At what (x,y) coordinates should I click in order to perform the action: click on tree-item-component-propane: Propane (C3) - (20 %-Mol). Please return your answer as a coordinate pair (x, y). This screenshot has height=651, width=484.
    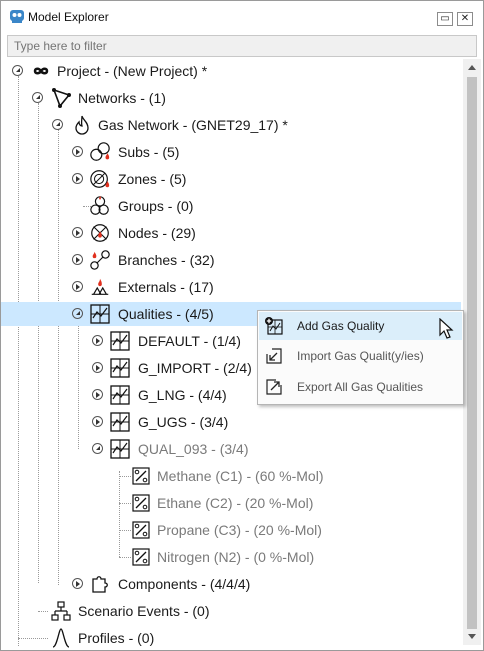
    Looking at the image, I should click on (231, 530).